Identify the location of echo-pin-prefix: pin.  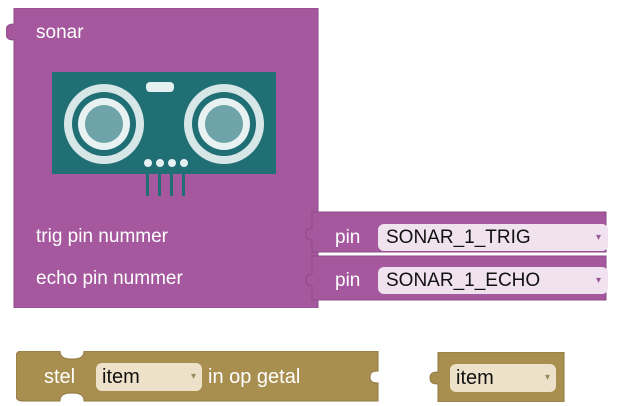
(348, 280).